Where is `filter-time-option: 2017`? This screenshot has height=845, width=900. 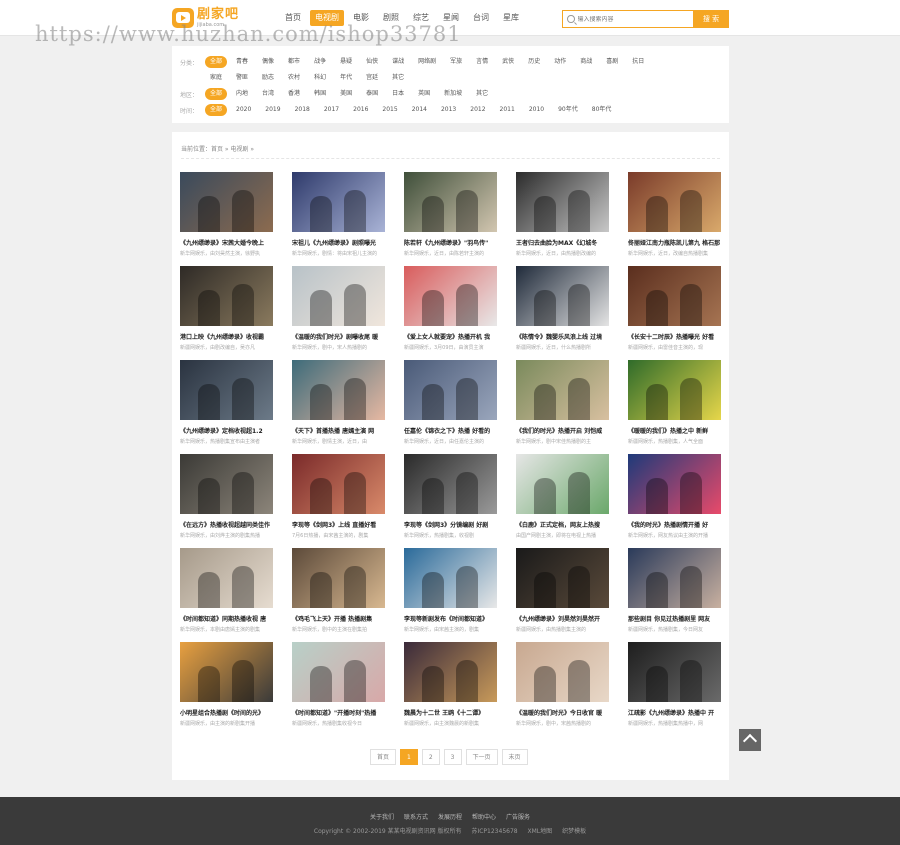 filter-time-option: 2017 is located at coordinates (331, 110).